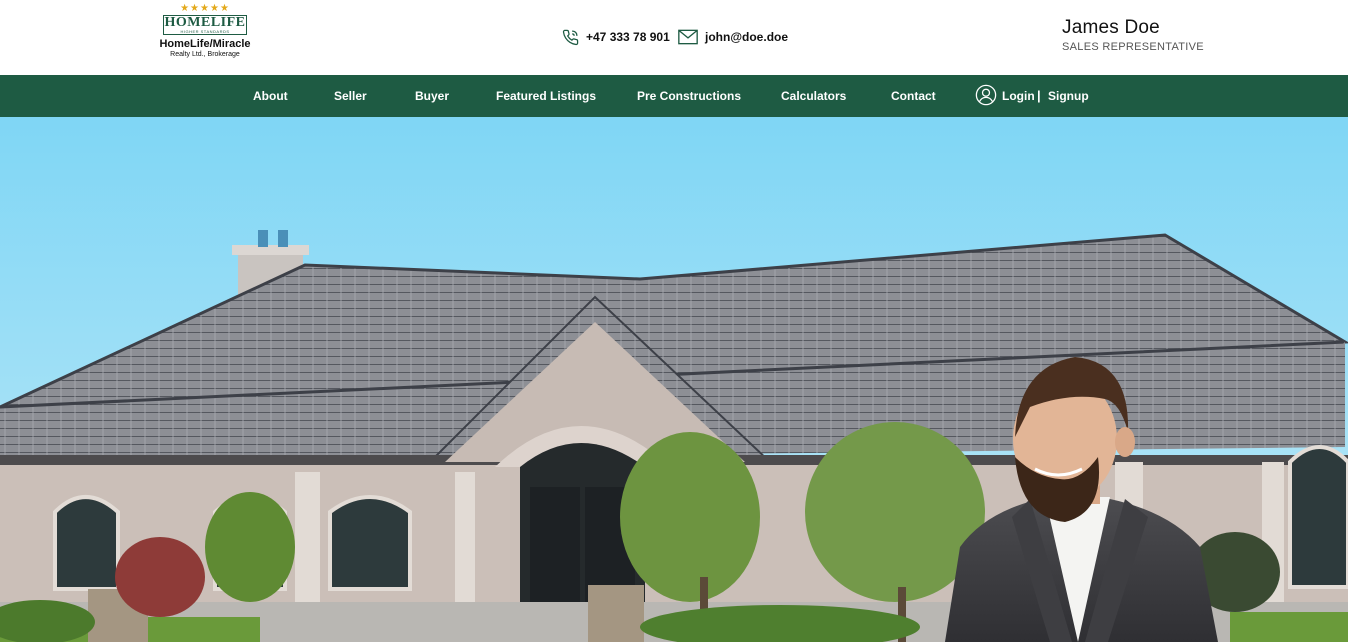 The width and height of the screenshot is (1348, 642). What do you see at coordinates (813, 96) in the screenshot?
I see `nav-item-calculators: Calculators` at bounding box center [813, 96].